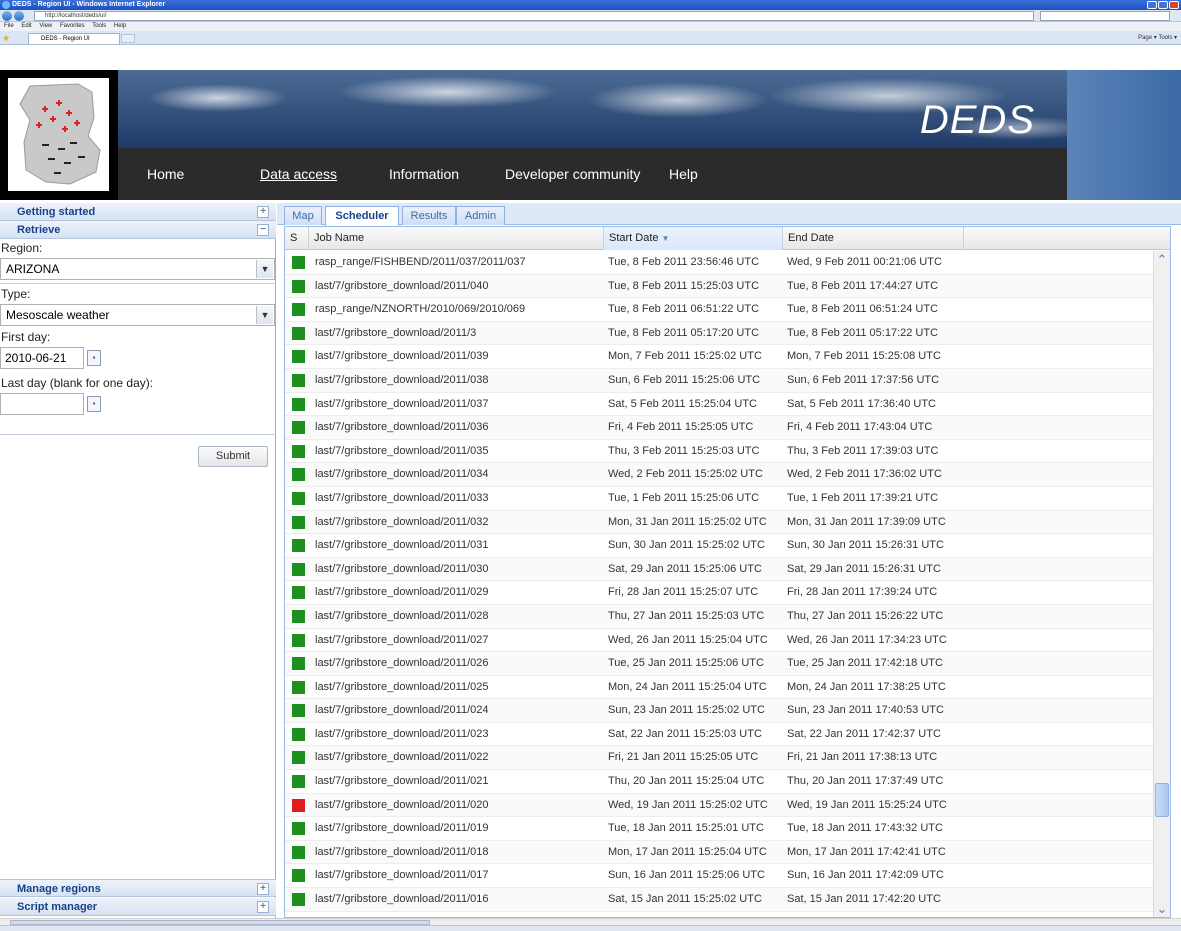  What do you see at coordinates (128, 38) in the screenshot?
I see `new-tab-button` at bounding box center [128, 38].